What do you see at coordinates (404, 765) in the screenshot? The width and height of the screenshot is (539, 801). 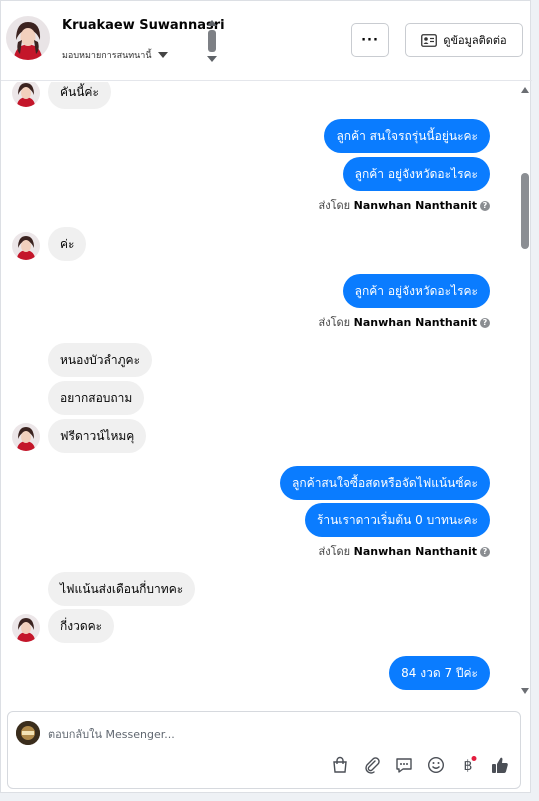 I see `saved-reply-icon` at bounding box center [404, 765].